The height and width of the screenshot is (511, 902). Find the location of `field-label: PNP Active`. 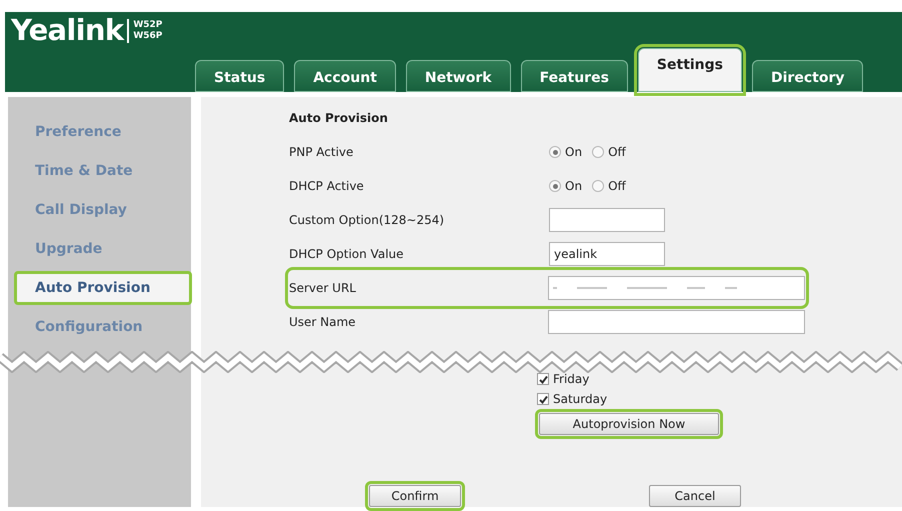

field-label: PNP Active is located at coordinates (321, 152).